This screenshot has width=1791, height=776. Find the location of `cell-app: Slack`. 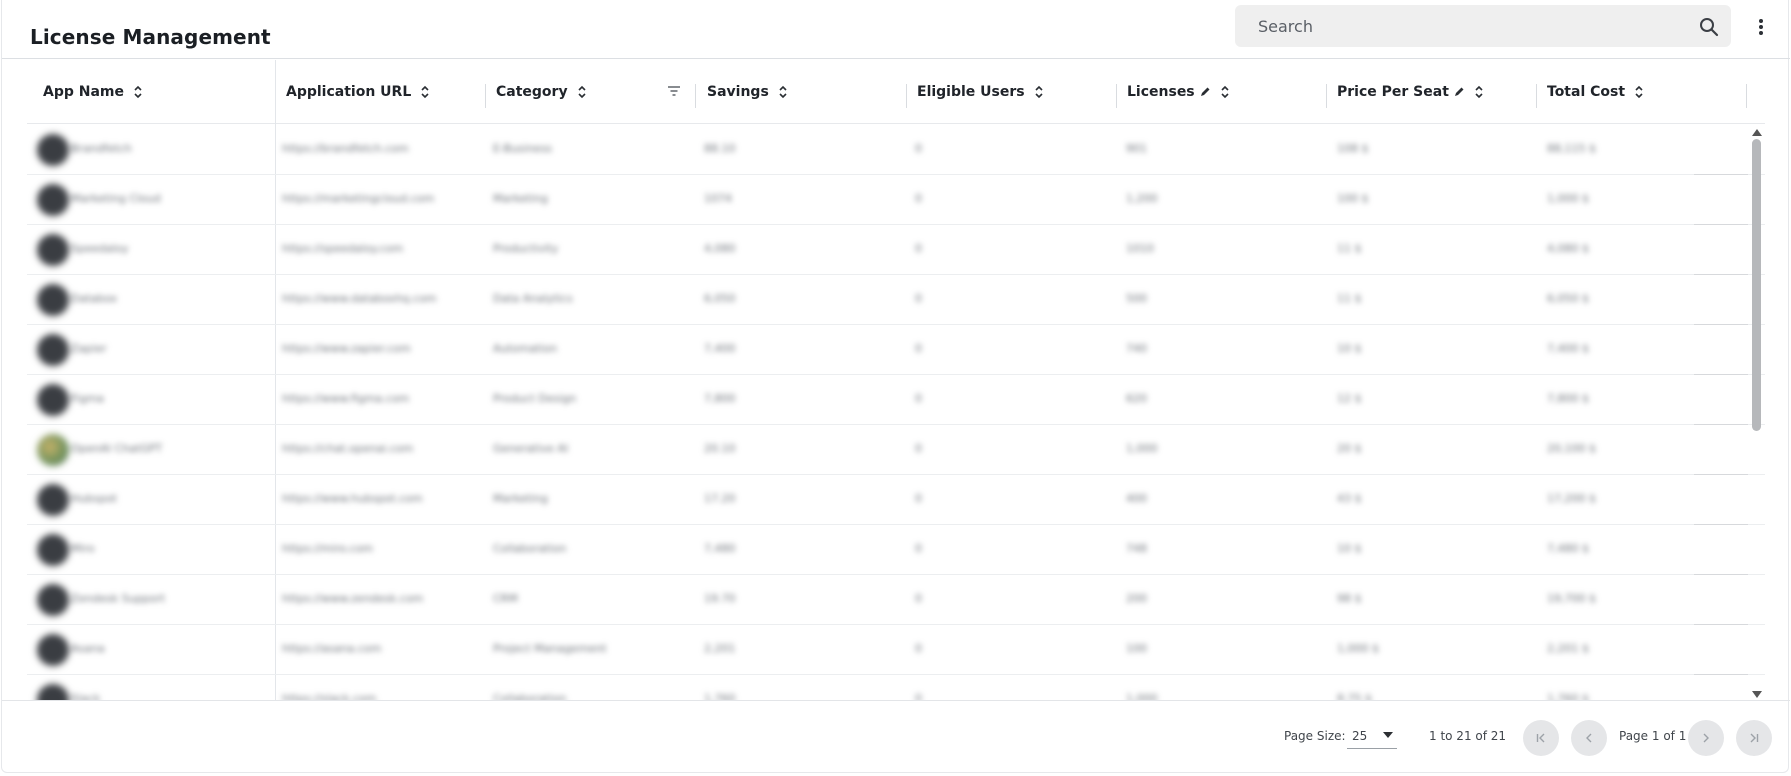

cell-app: Slack is located at coordinates (86, 696).